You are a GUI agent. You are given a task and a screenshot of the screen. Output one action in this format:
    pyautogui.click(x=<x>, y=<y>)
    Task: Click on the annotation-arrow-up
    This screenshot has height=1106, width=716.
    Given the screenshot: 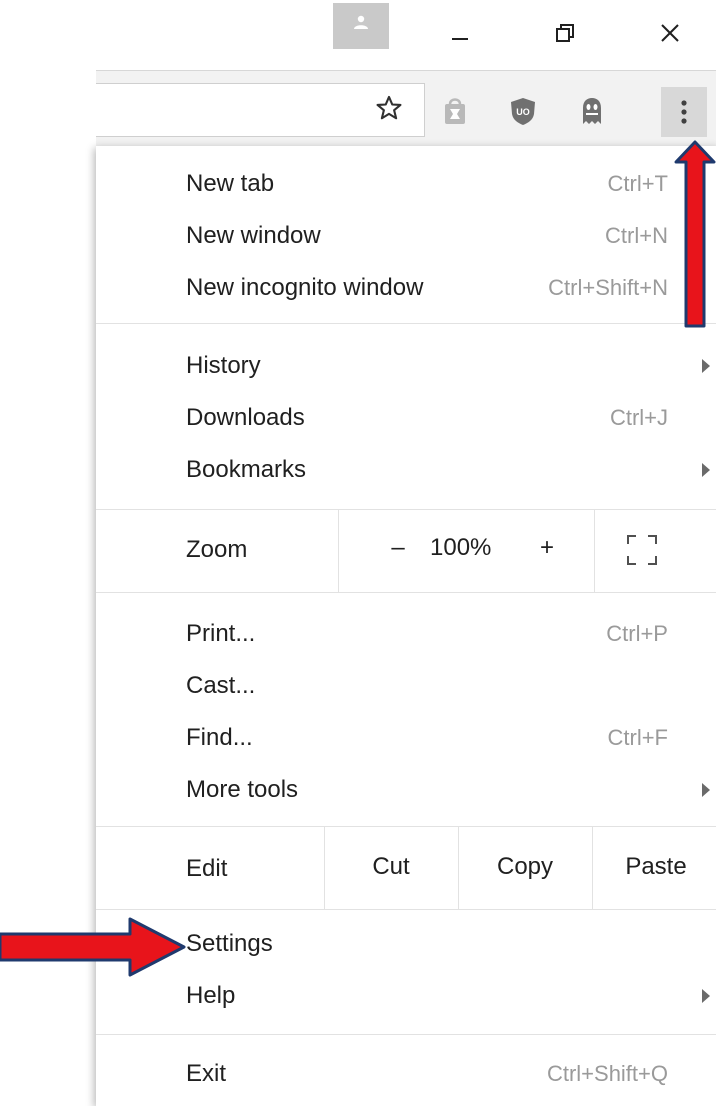 What is the action you would take?
    pyautogui.click(x=695, y=234)
    